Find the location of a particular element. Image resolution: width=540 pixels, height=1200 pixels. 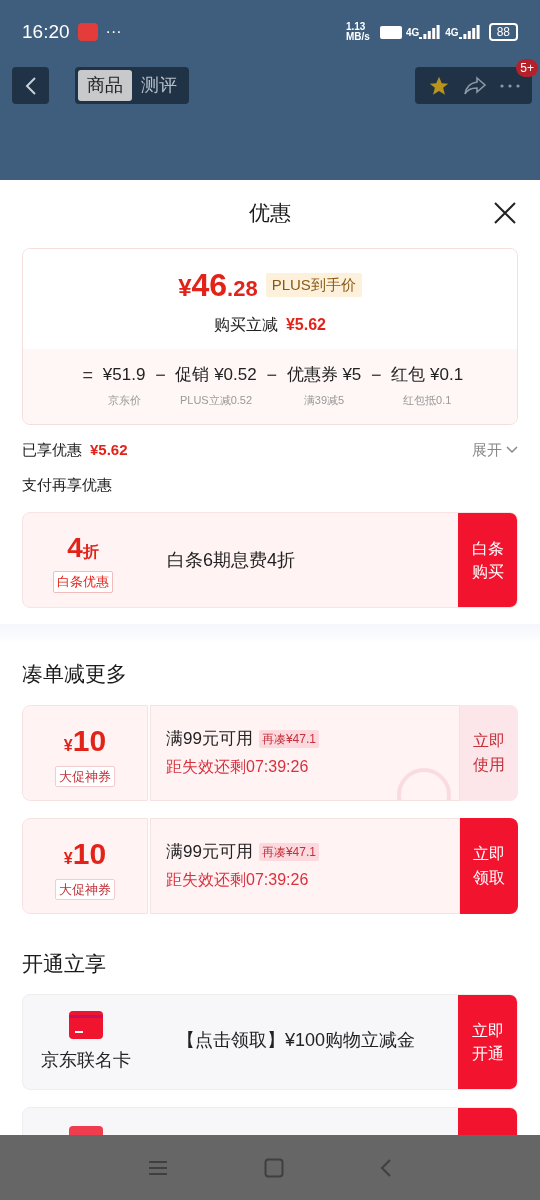

breakdown-note: 红包抵0.1 is located at coordinates (427, 400).